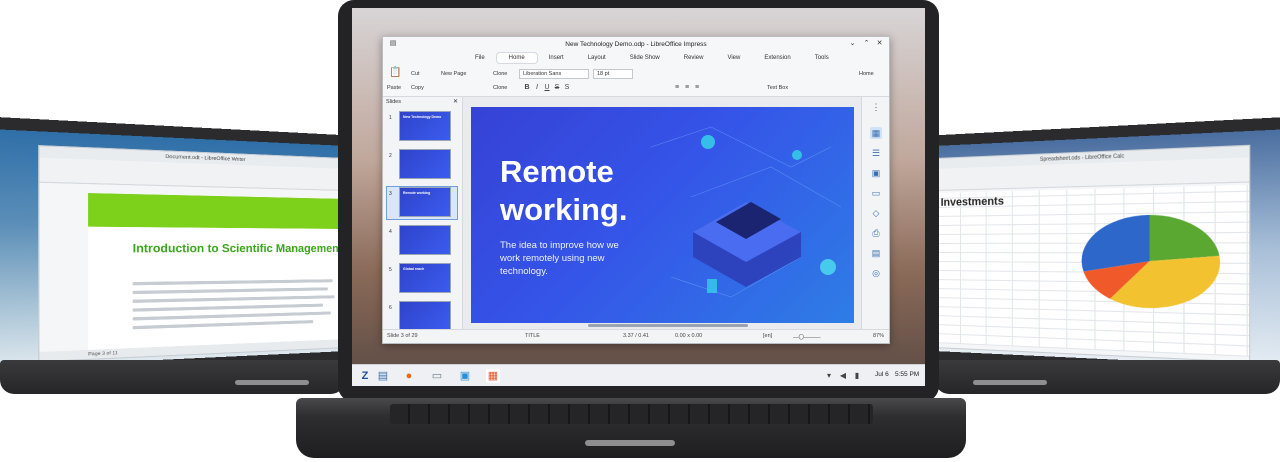 Image resolution: width=1280 pixels, height=462 pixels. Describe the element at coordinates (866, 43) in the screenshot. I see `maximize-icon: ⌃` at that location.